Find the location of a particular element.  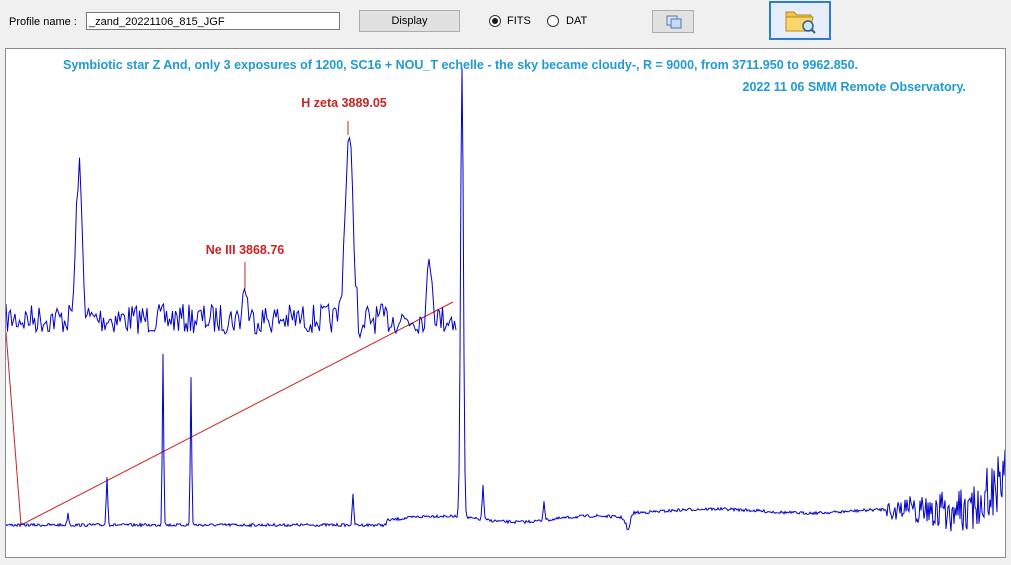

ne-iii-annotation: Ne III 3868.76 is located at coordinates (245, 250).